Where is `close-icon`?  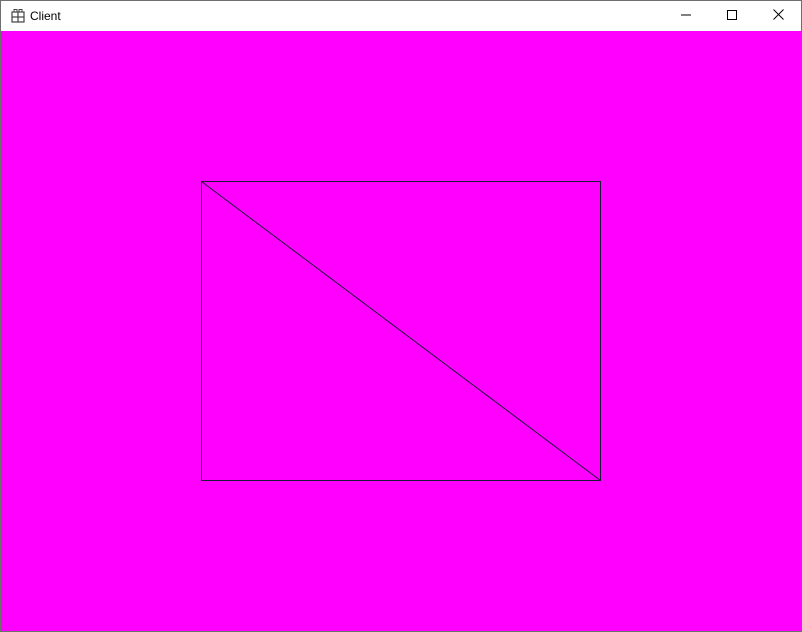 close-icon is located at coordinates (778, 16).